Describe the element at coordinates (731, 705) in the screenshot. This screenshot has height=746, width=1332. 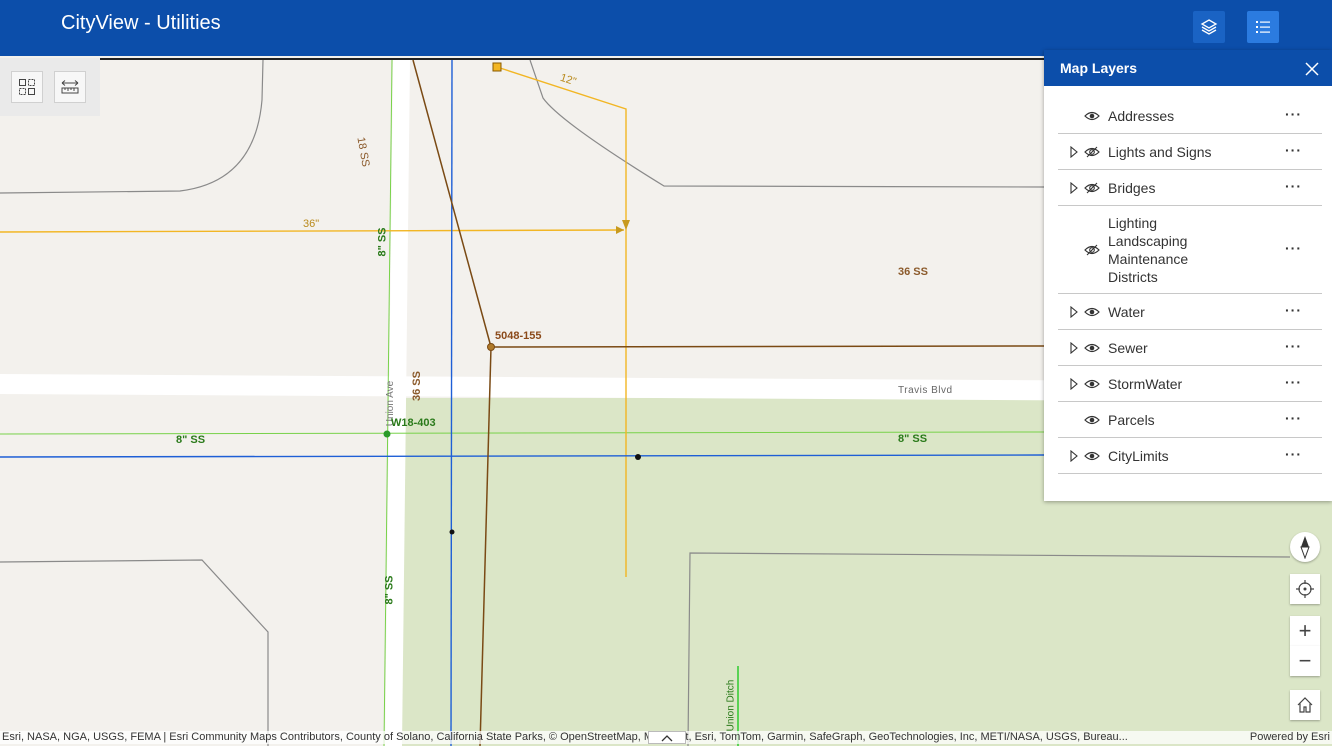
I see `ditch-label: Union Ditch` at that location.